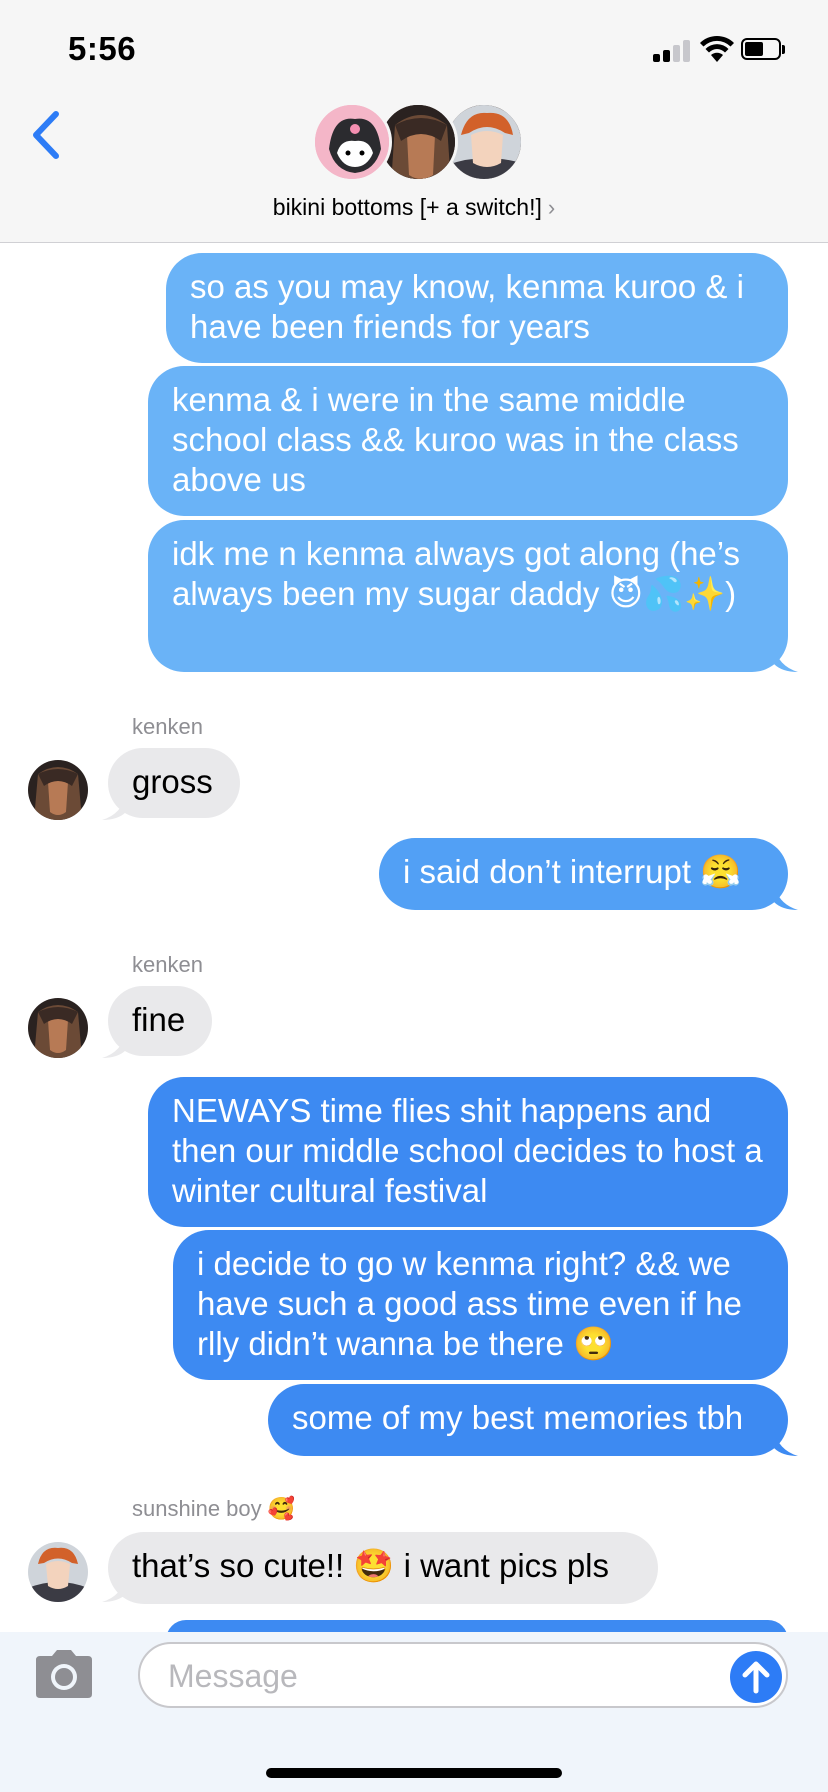 Image resolution: width=828 pixels, height=1792 pixels. What do you see at coordinates (551, 207) in the screenshot?
I see `chevron-right-icon: ›` at bounding box center [551, 207].